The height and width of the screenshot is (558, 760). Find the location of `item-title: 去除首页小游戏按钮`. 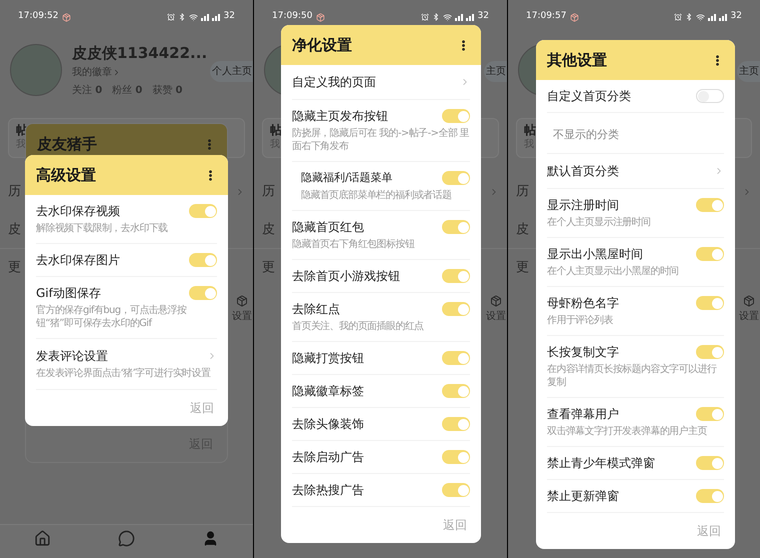

item-title: 去除首页小游戏按钮 is located at coordinates (346, 276).